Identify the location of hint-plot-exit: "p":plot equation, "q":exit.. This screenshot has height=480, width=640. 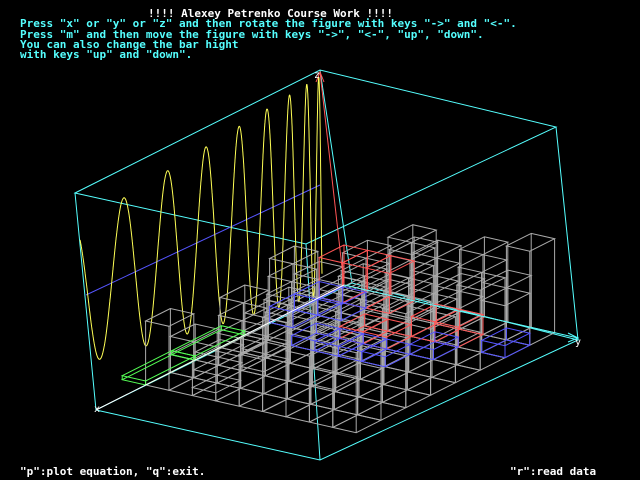
(113, 471).